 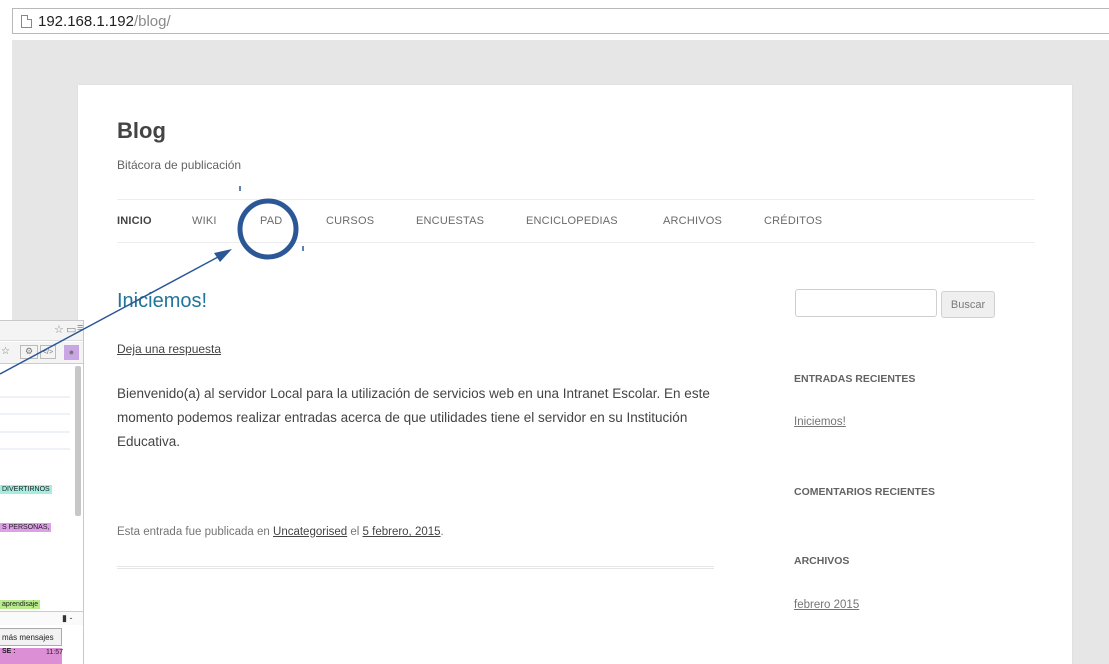 What do you see at coordinates (59, 330) in the screenshot?
I see `star-icon: ☆` at bounding box center [59, 330].